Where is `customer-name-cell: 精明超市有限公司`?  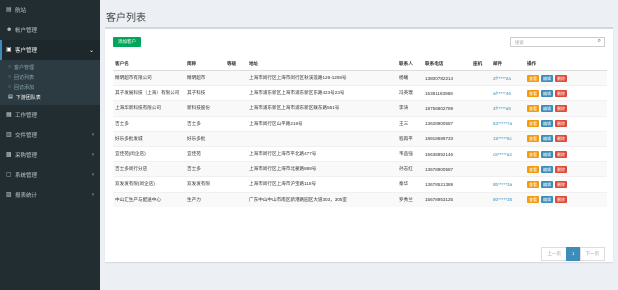 customer-name-cell: 精明超市有限公司 is located at coordinates (149, 77).